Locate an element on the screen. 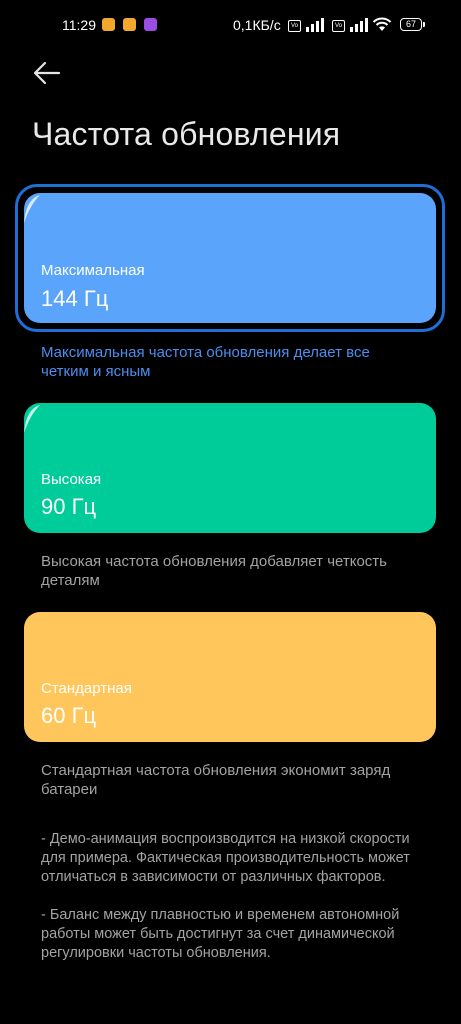 This screenshot has width=461, height=1024. status-time: 11:29 is located at coordinates (79, 25).